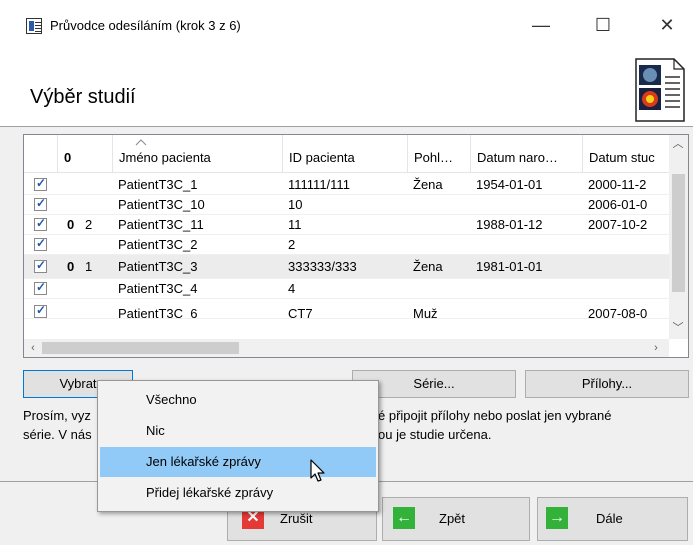 This screenshot has width=693, height=545. I want to click on patient-id-cell: CT7, so click(300, 312).